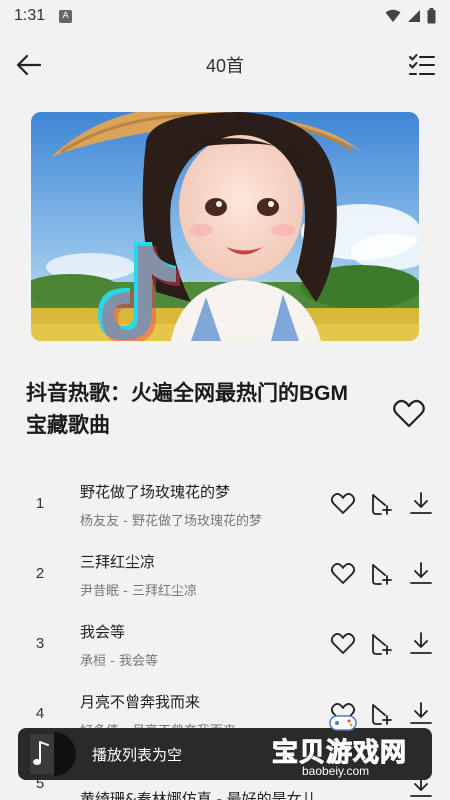 The image size is (450, 800). What do you see at coordinates (336, 771) in the screenshot?
I see `watermark-url: baobeiy.com` at bounding box center [336, 771].